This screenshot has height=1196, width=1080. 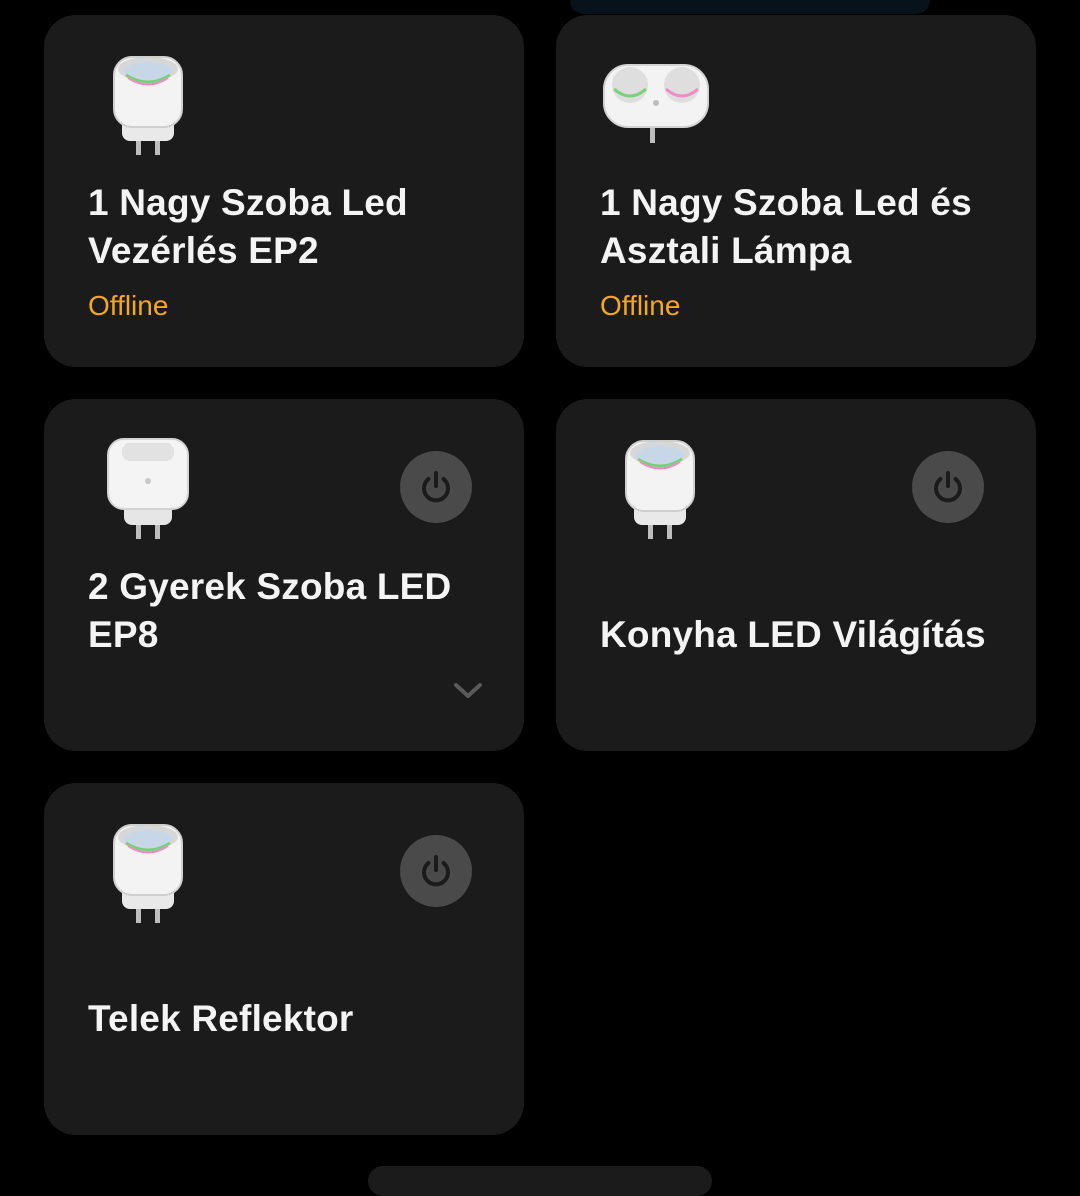 What do you see at coordinates (793, 634) in the screenshot?
I see `device-name: Konyha LED Világítás` at bounding box center [793, 634].